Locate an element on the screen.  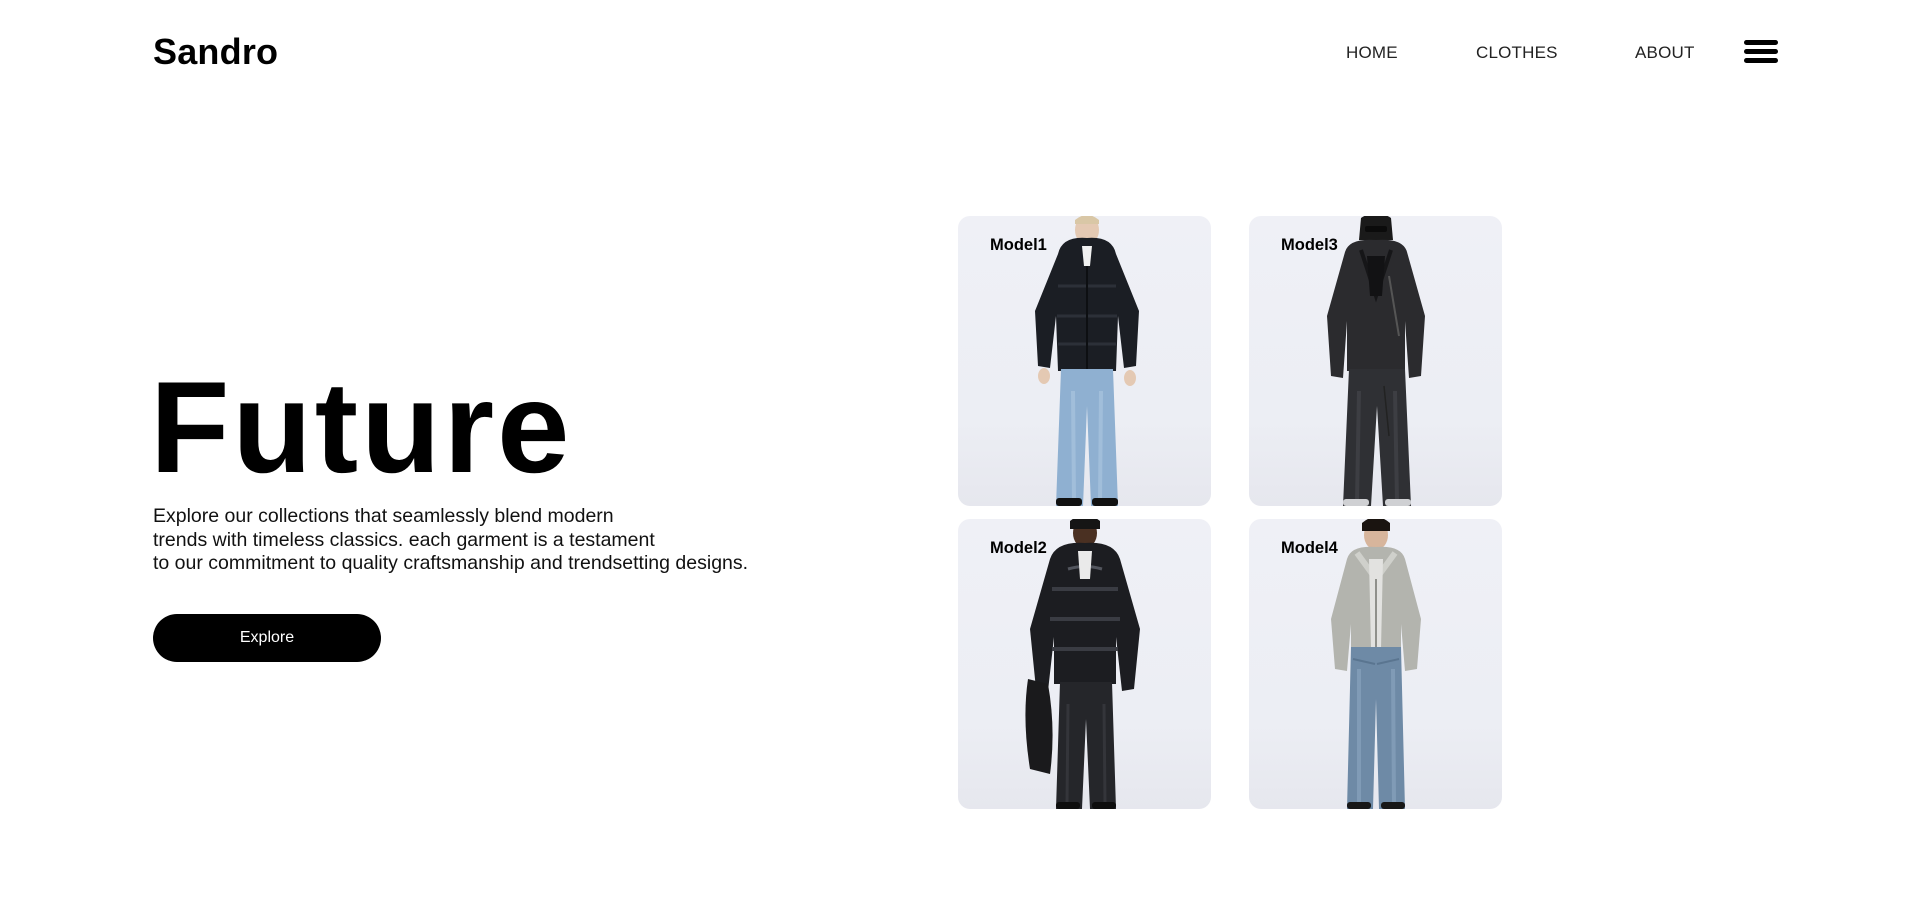
model-card: Model3 is located at coordinates (1375, 361).